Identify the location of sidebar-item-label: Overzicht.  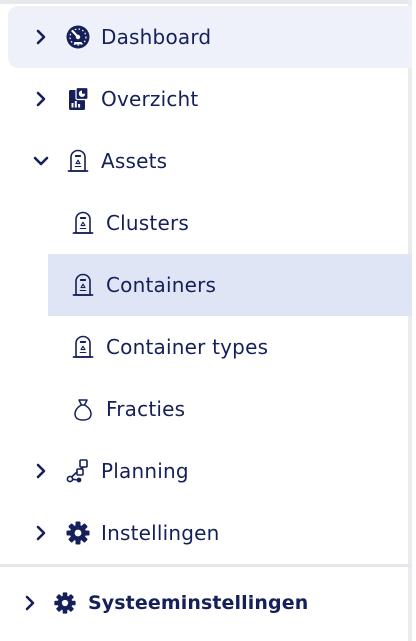
(150, 99).